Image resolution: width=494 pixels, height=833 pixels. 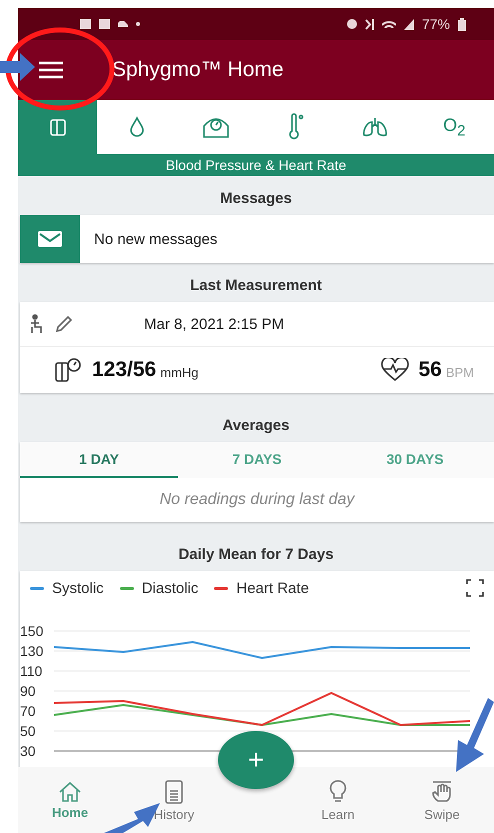 I want to click on mute-icon, so click(x=369, y=24).